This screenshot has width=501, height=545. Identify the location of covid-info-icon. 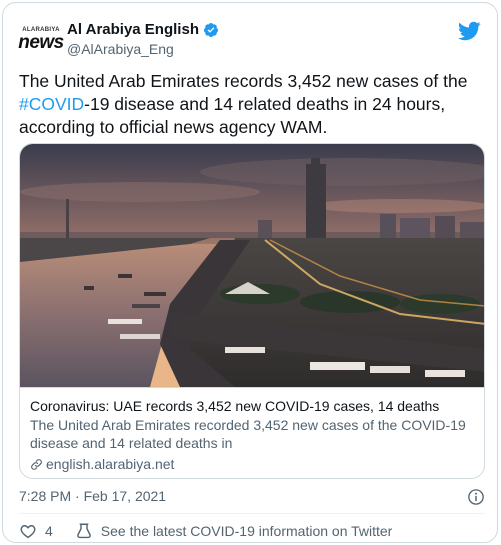
(84, 531).